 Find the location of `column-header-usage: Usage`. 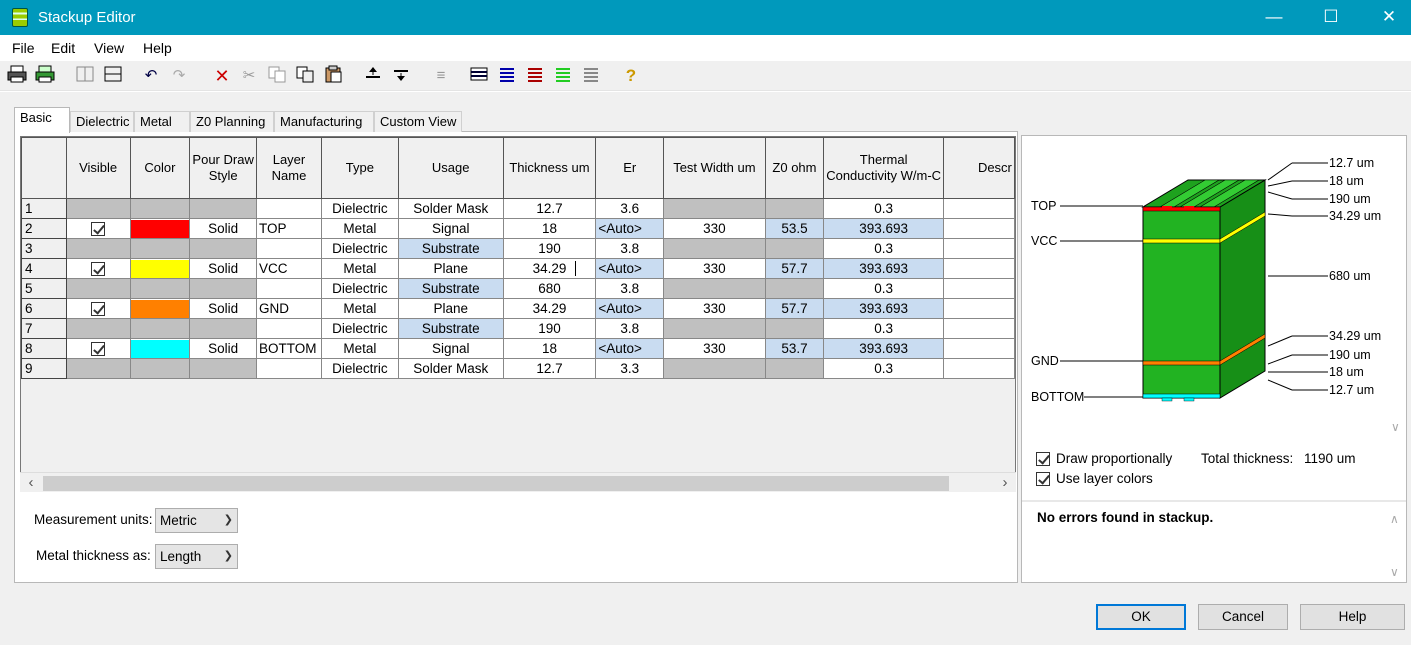

column-header-usage: Usage is located at coordinates (450, 168).